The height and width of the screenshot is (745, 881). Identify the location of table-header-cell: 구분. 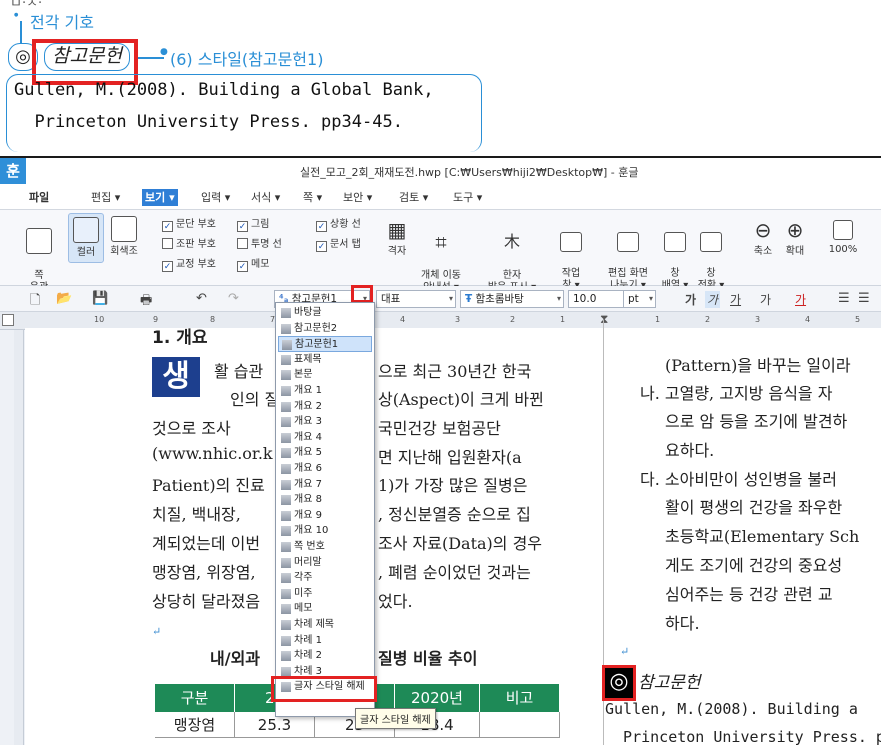
(195, 698).